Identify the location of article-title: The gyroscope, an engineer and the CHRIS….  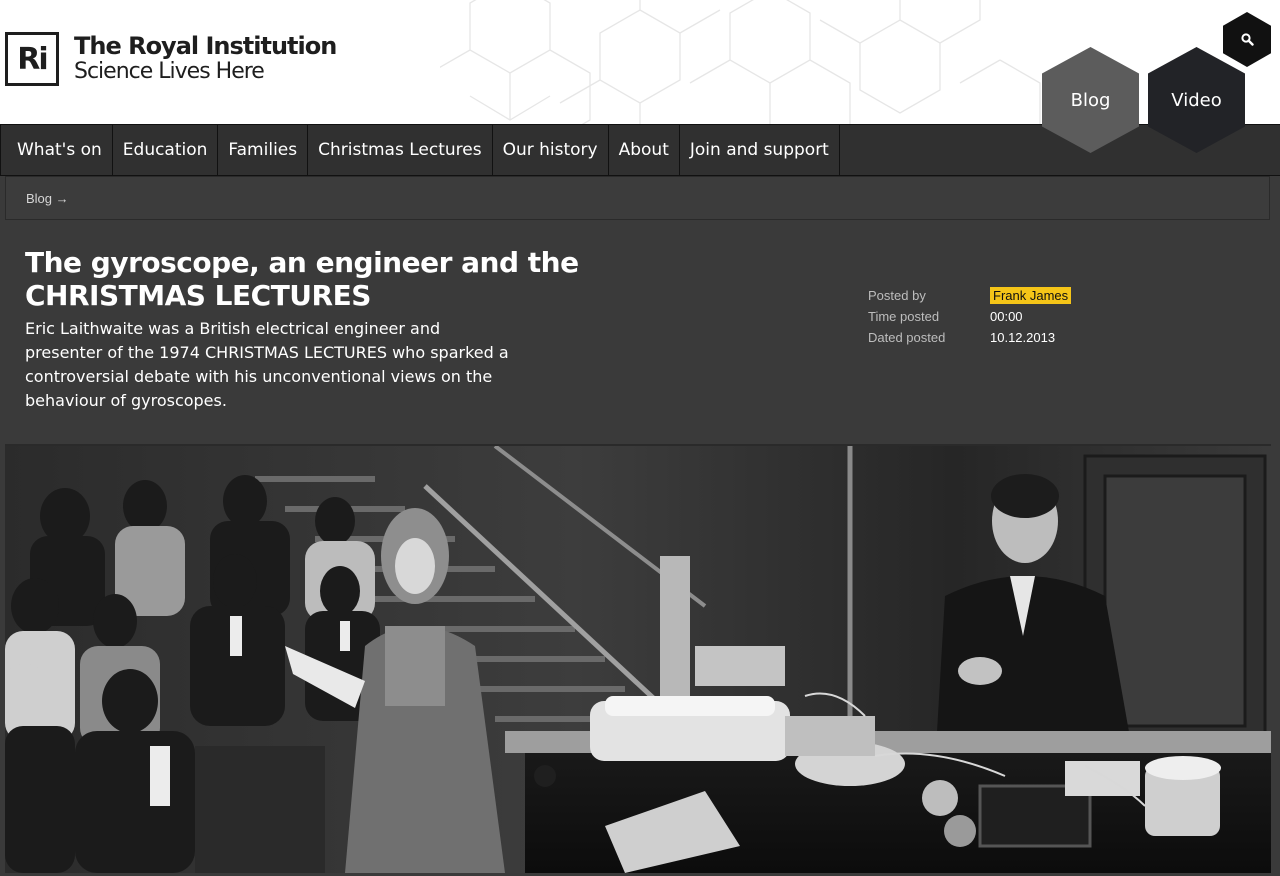
(305, 279).